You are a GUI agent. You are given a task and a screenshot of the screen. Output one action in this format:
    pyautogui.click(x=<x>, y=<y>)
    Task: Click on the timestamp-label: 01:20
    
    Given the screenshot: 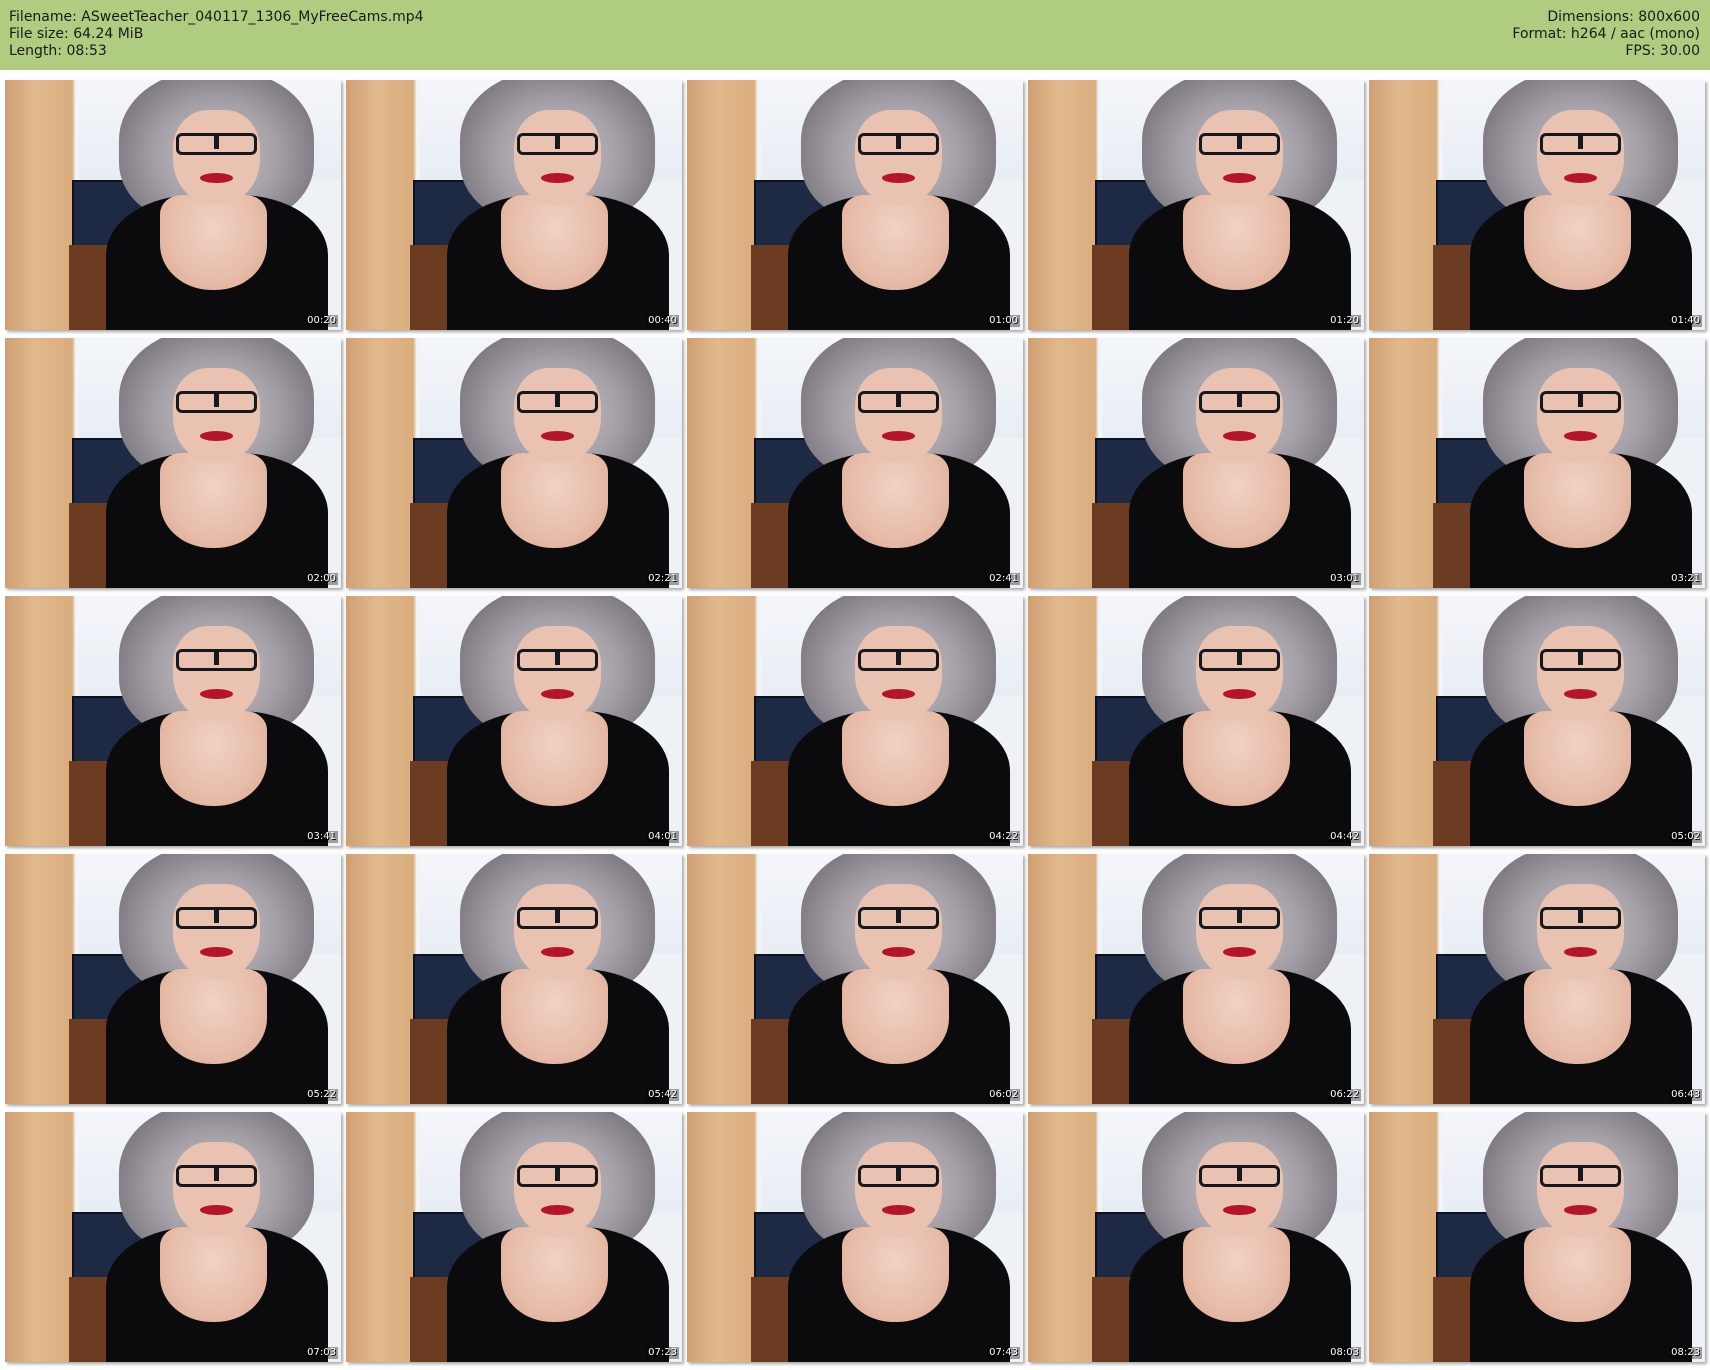 What is the action you would take?
    pyautogui.click(x=1344, y=321)
    